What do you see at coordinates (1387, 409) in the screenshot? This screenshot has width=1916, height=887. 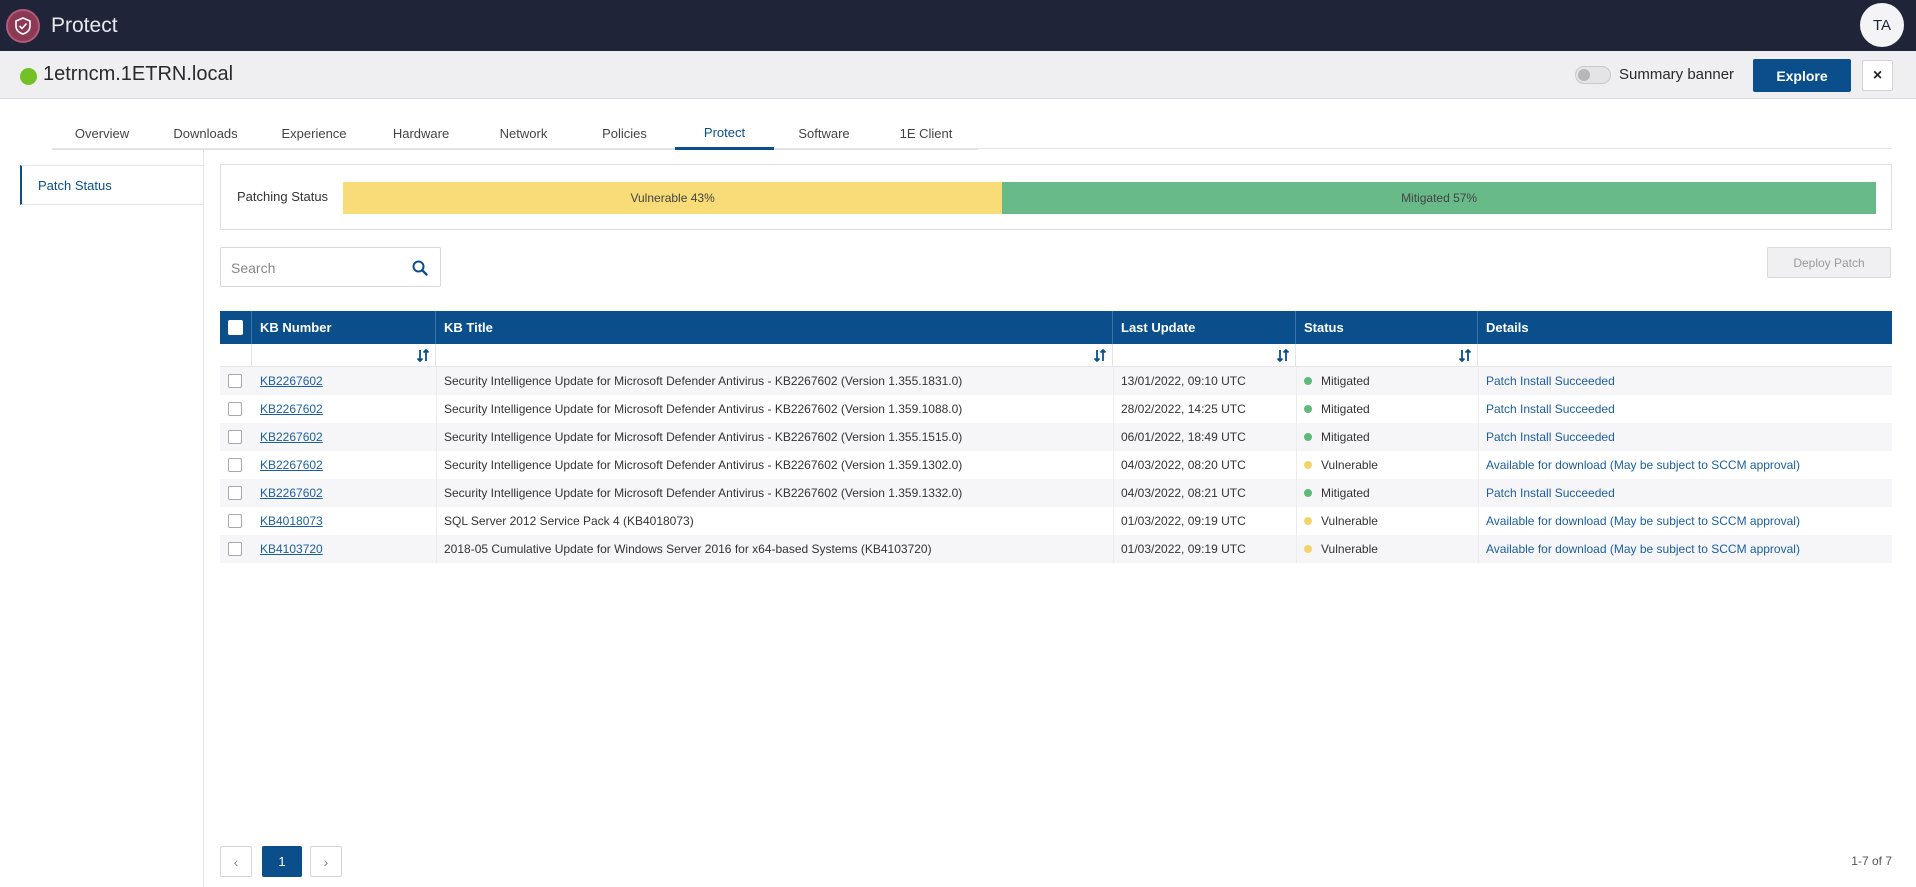 I see `status-cell: Mitigated` at bounding box center [1387, 409].